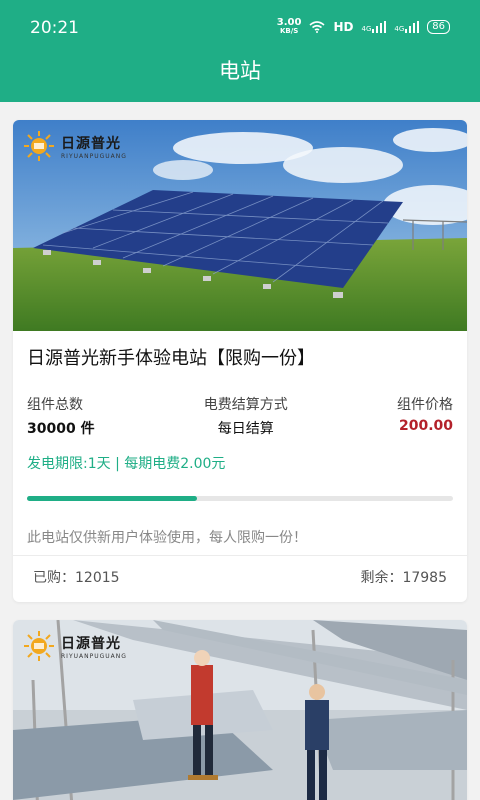  Describe the element at coordinates (403, 578) in the screenshot. I see `remaining-count: 剩余：17985` at that location.